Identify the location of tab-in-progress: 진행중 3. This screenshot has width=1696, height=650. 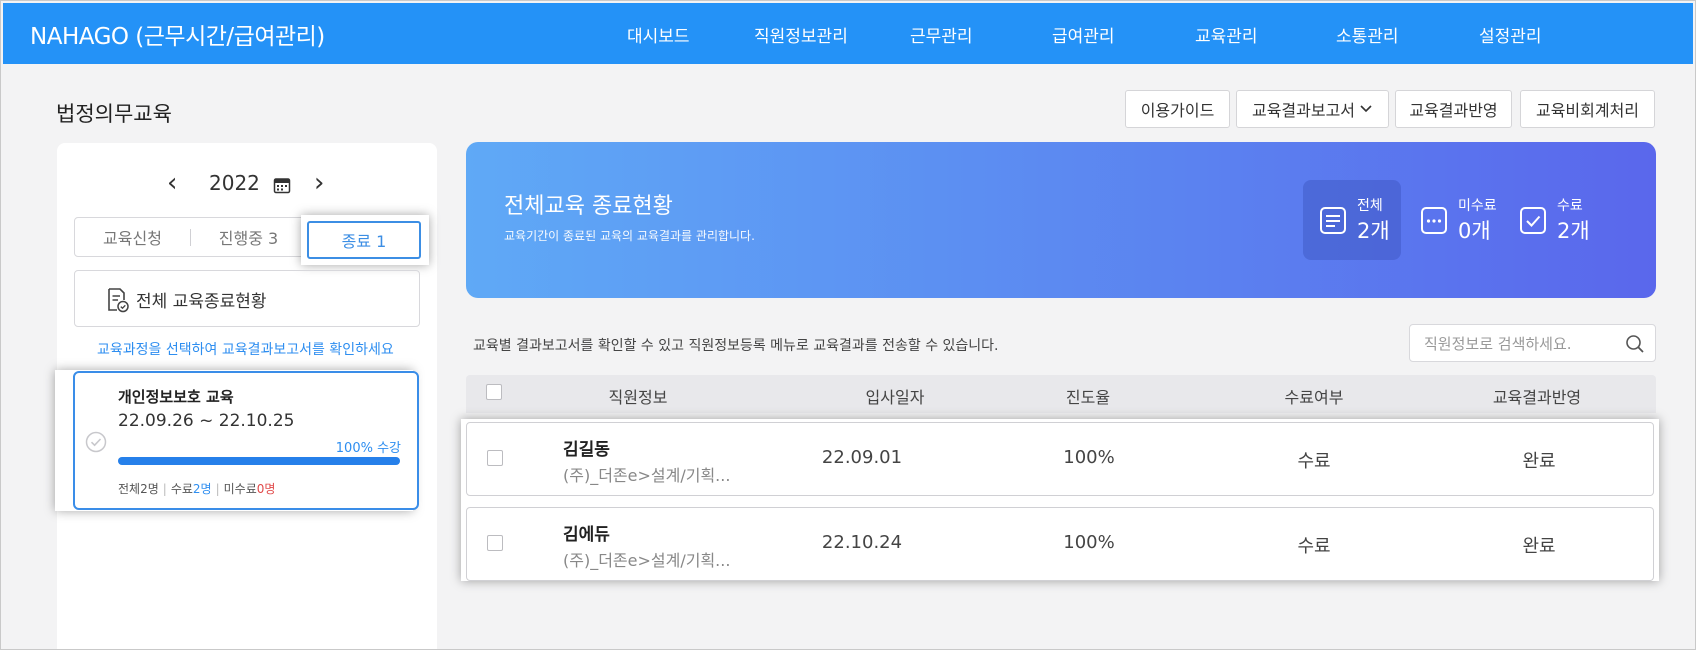
(248, 237).